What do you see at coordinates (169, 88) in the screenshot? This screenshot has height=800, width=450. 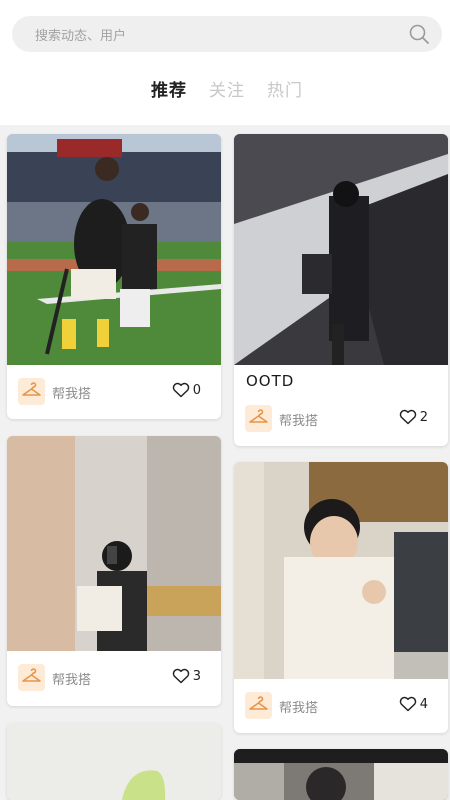 I see `tab-recommended: 推荐` at bounding box center [169, 88].